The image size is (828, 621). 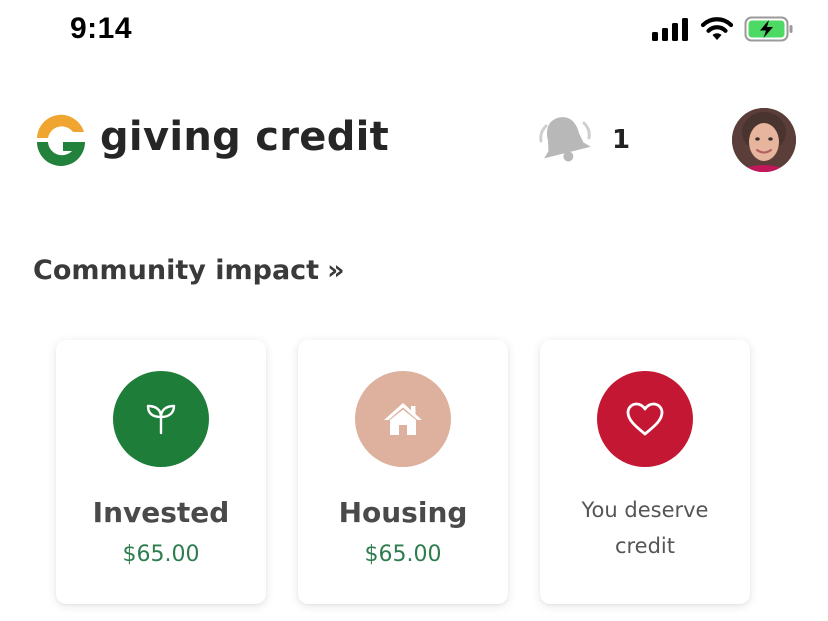 What do you see at coordinates (245, 137) in the screenshot?
I see `logo-text: giving credit` at bounding box center [245, 137].